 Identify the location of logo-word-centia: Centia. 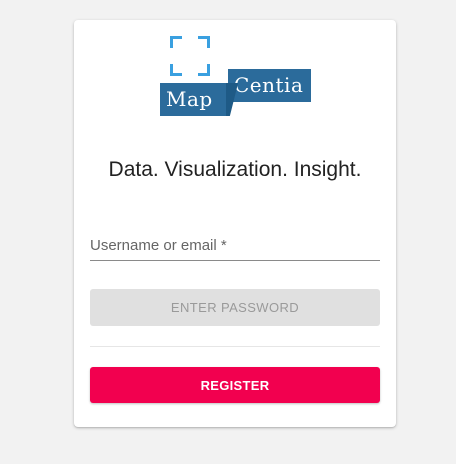
(269, 85).